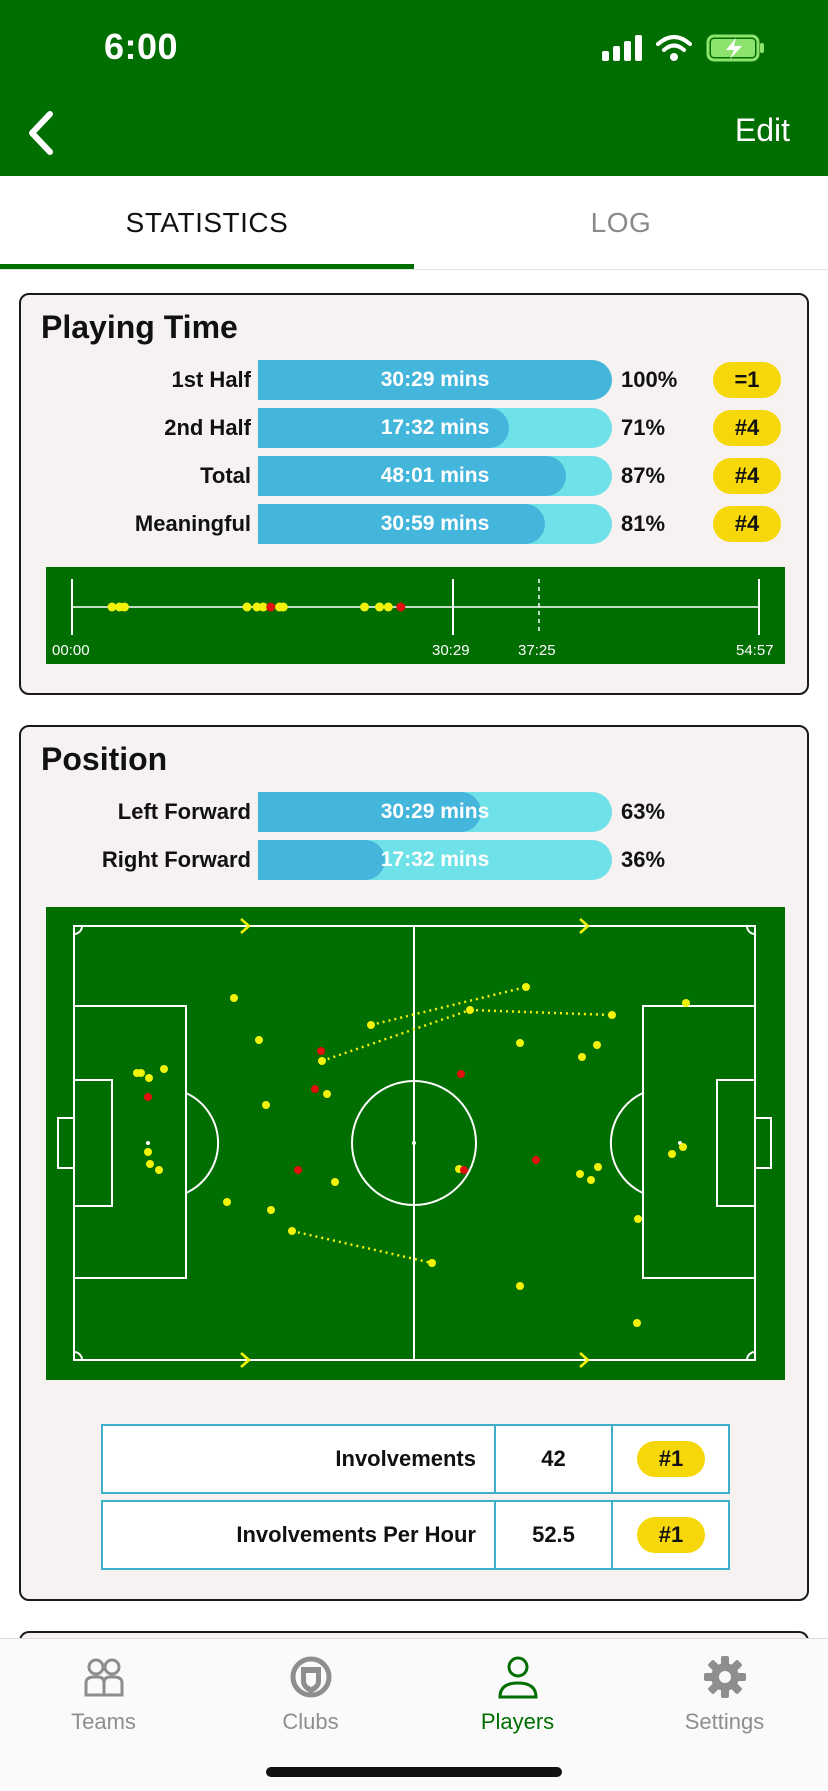 This screenshot has height=1791, width=828. Describe the element at coordinates (622, 48) in the screenshot. I see `cellular-signal-icon` at that location.